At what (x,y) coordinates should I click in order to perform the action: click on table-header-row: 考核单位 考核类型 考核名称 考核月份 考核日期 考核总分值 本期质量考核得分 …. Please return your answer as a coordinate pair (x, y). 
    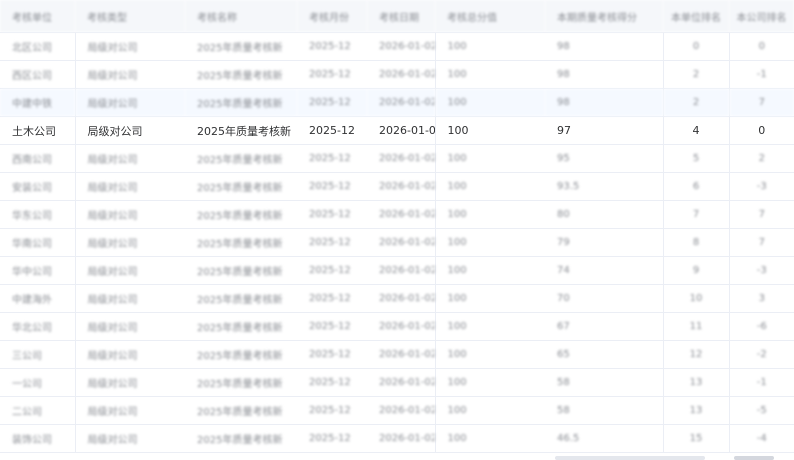
    Looking at the image, I should click on (397, 16).